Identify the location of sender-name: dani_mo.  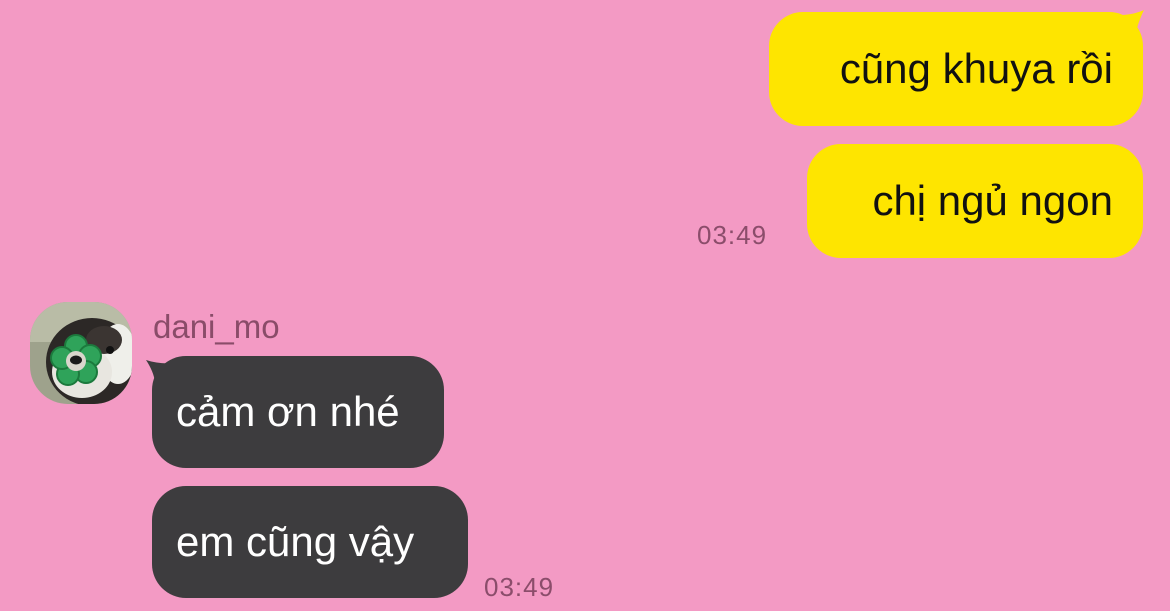
(216, 326).